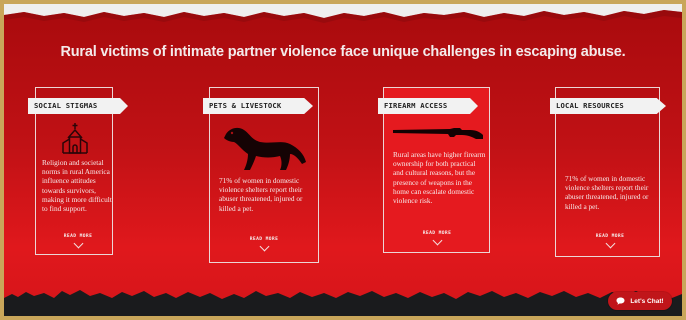 The image size is (686, 320). What do you see at coordinates (343, 303) in the screenshot?
I see `grass-silhouette` at bounding box center [343, 303].